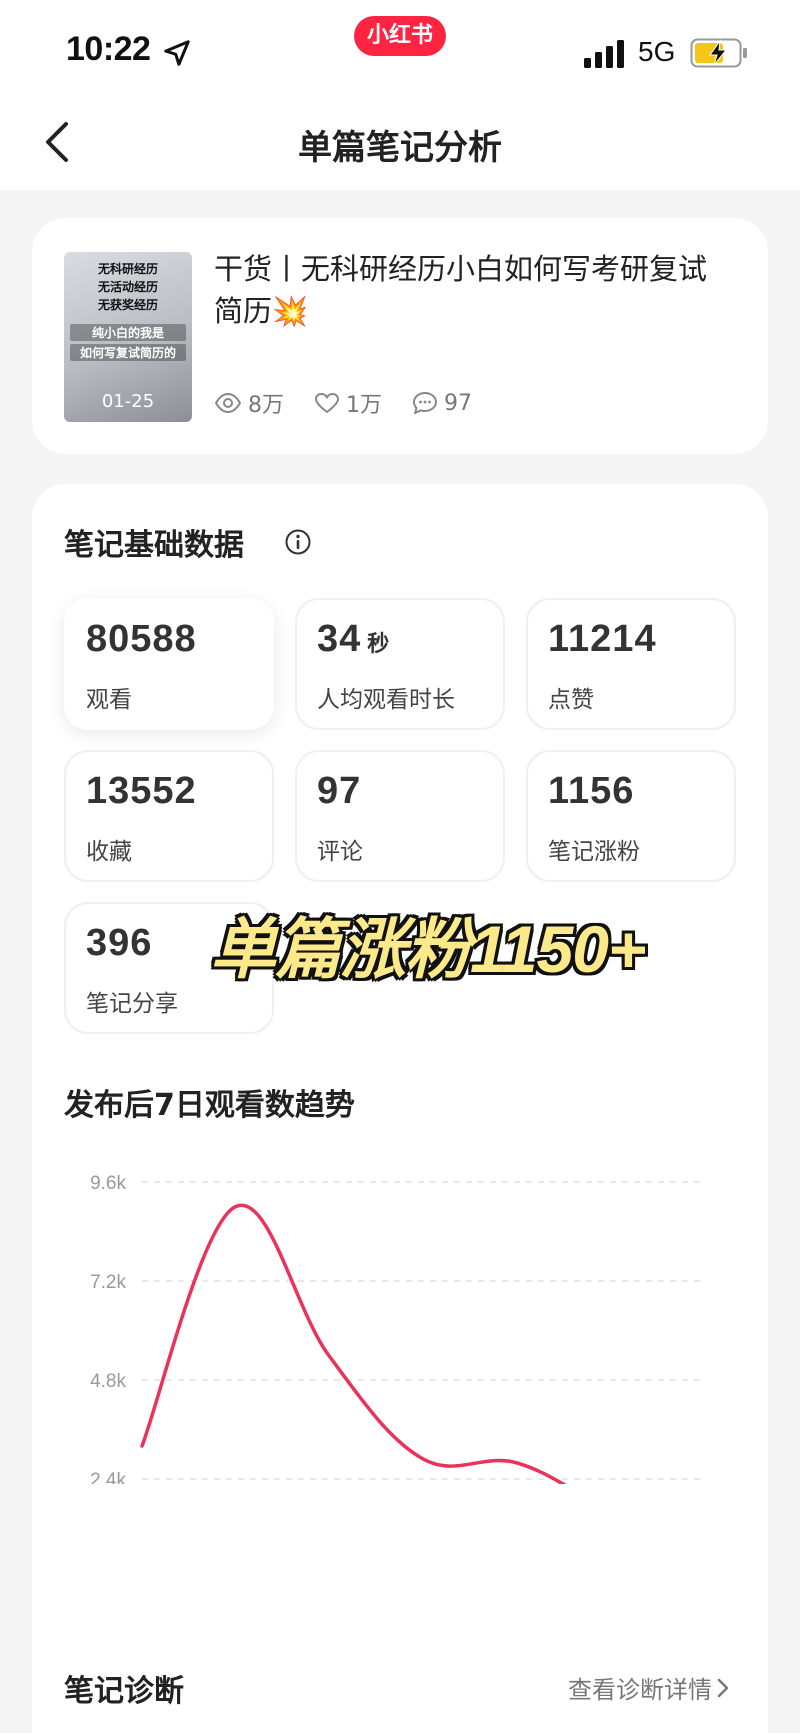 The width and height of the screenshot is (800, 1733). I want to click on diagnosis-title: 笔记诊断, so click(124, 1691).